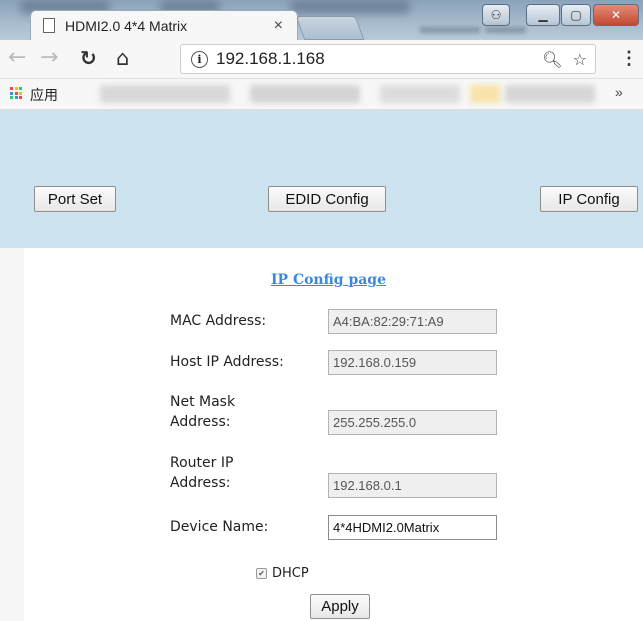  What do you see at coordinates (49, 58) in the screenshot?
I see `forward-icon: →` at bounding box center [49, 58].